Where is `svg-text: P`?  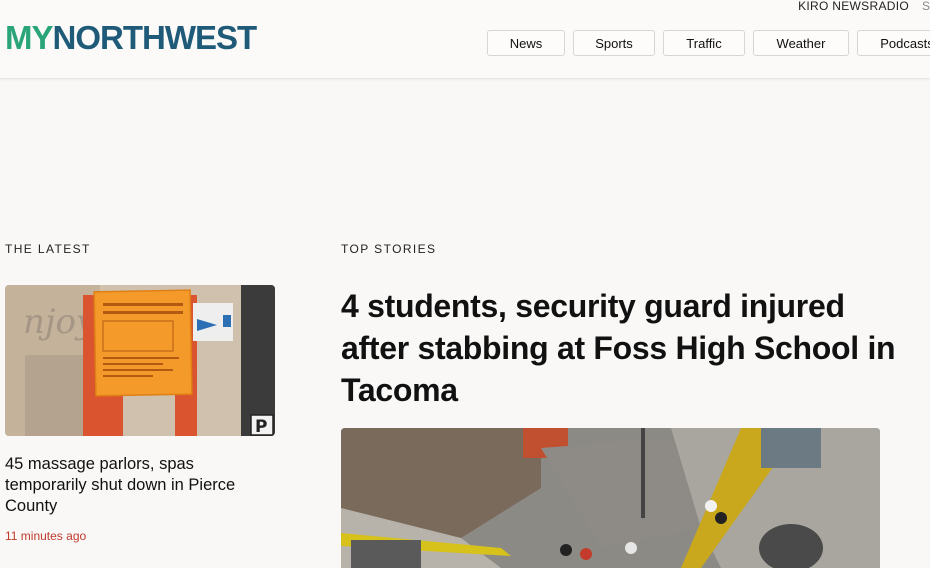
svg-text: P is located at coordinates (261, 426).